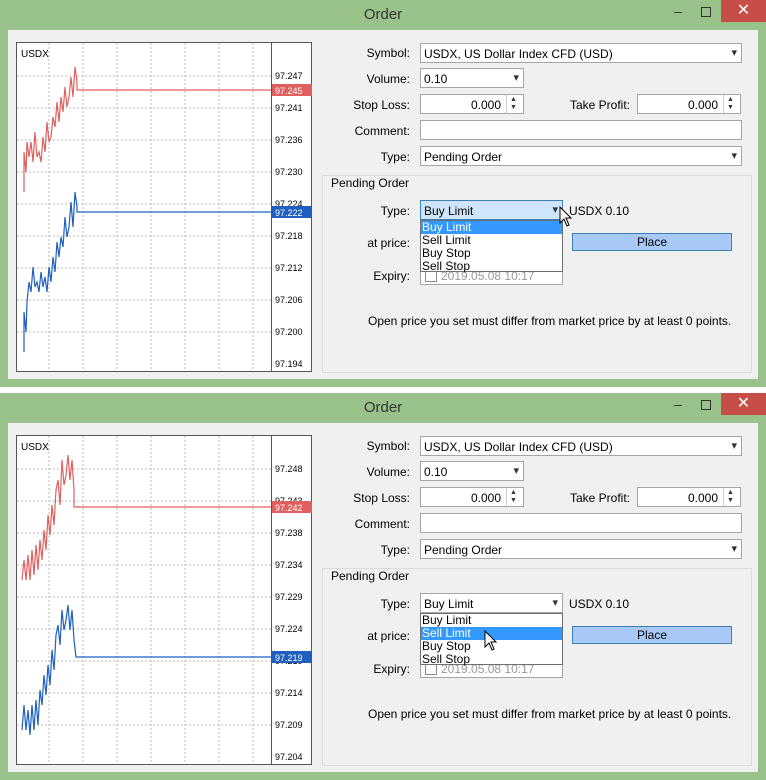  Describe the element at coordinates (388, 446) in the screenshot. I see `symbol-label: Symbol:` at that location.